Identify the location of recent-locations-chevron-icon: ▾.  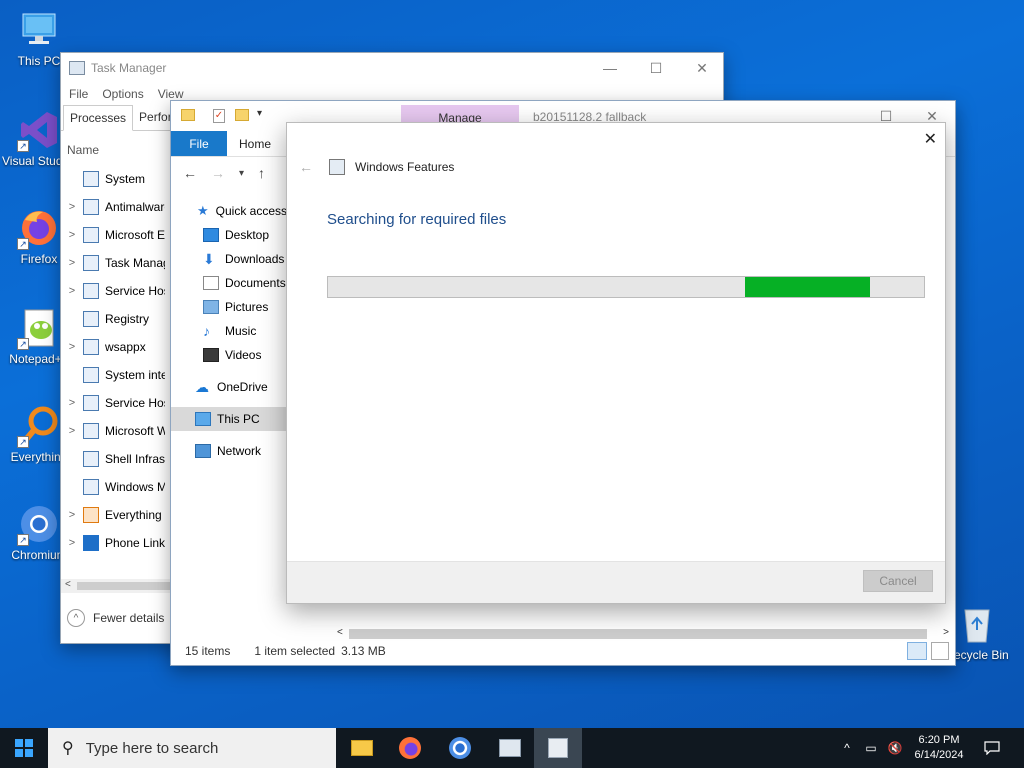
(241, 173).